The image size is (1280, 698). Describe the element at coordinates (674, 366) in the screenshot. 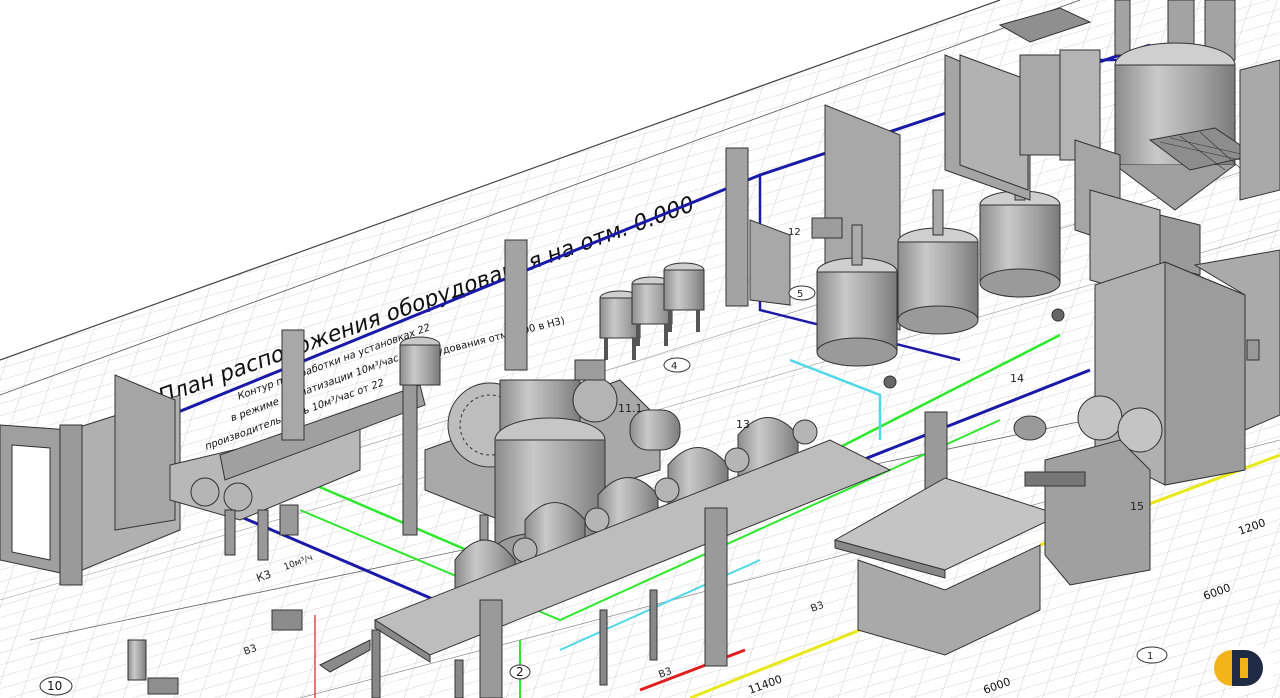

I see `callout-4: 4` at that location.